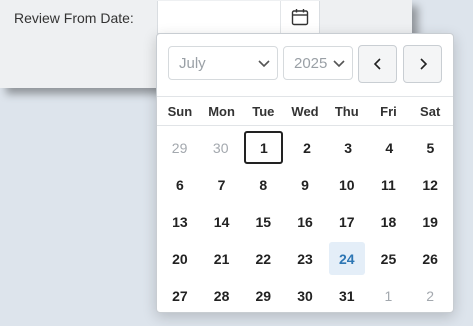 The width and height of the screenshot is (473, 326). What do you see at coordinates (389, 221) in the screenshot?
I see `day-cell: 18` at bounding box center [389, 221].